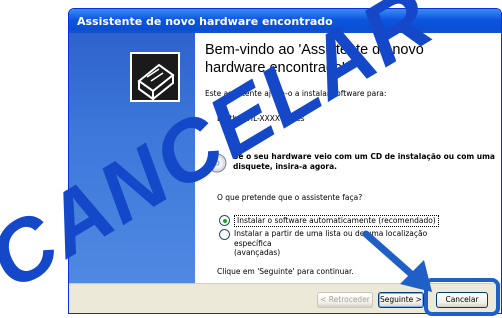 The image size is (502, 318). I want to click on radio-from-list, so click(224, 234).